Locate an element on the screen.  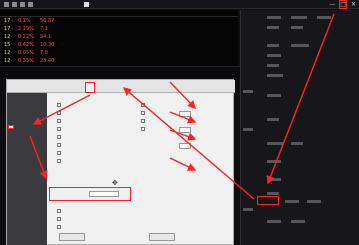
table-cell: 10.30 is located at coordinates (47, 45).